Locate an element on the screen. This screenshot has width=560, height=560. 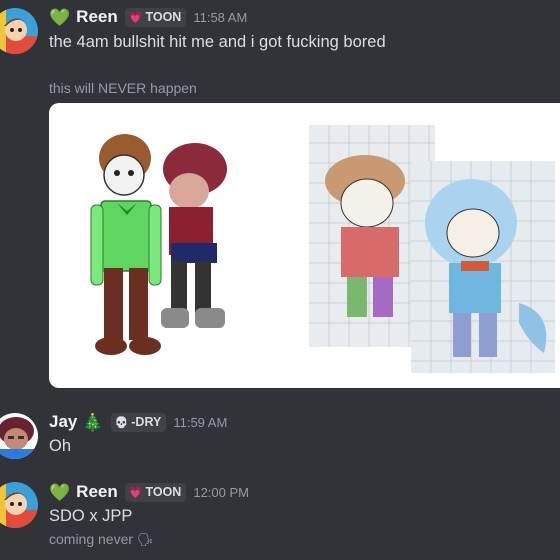
christmas-tree-emoji: 🎄 is located at coordinates (93, 422).